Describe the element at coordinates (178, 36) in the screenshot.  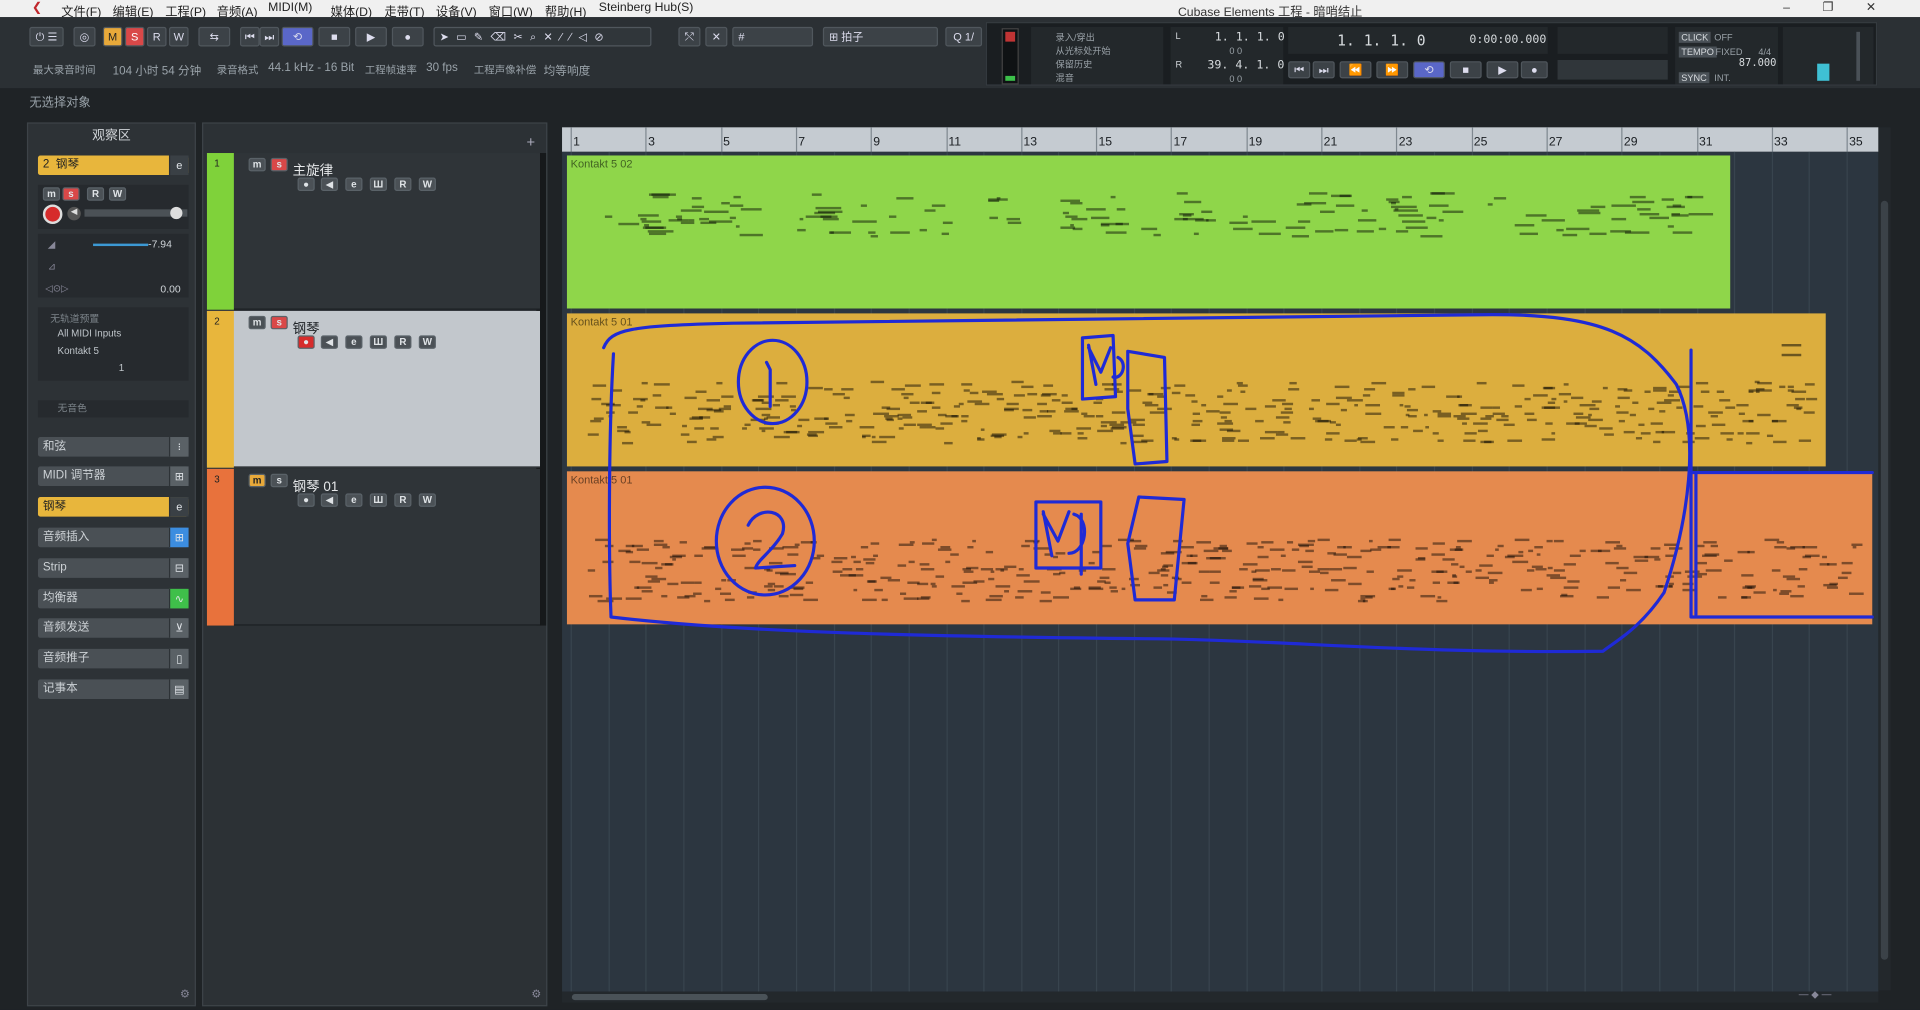
I see `write-button: W` at that location.